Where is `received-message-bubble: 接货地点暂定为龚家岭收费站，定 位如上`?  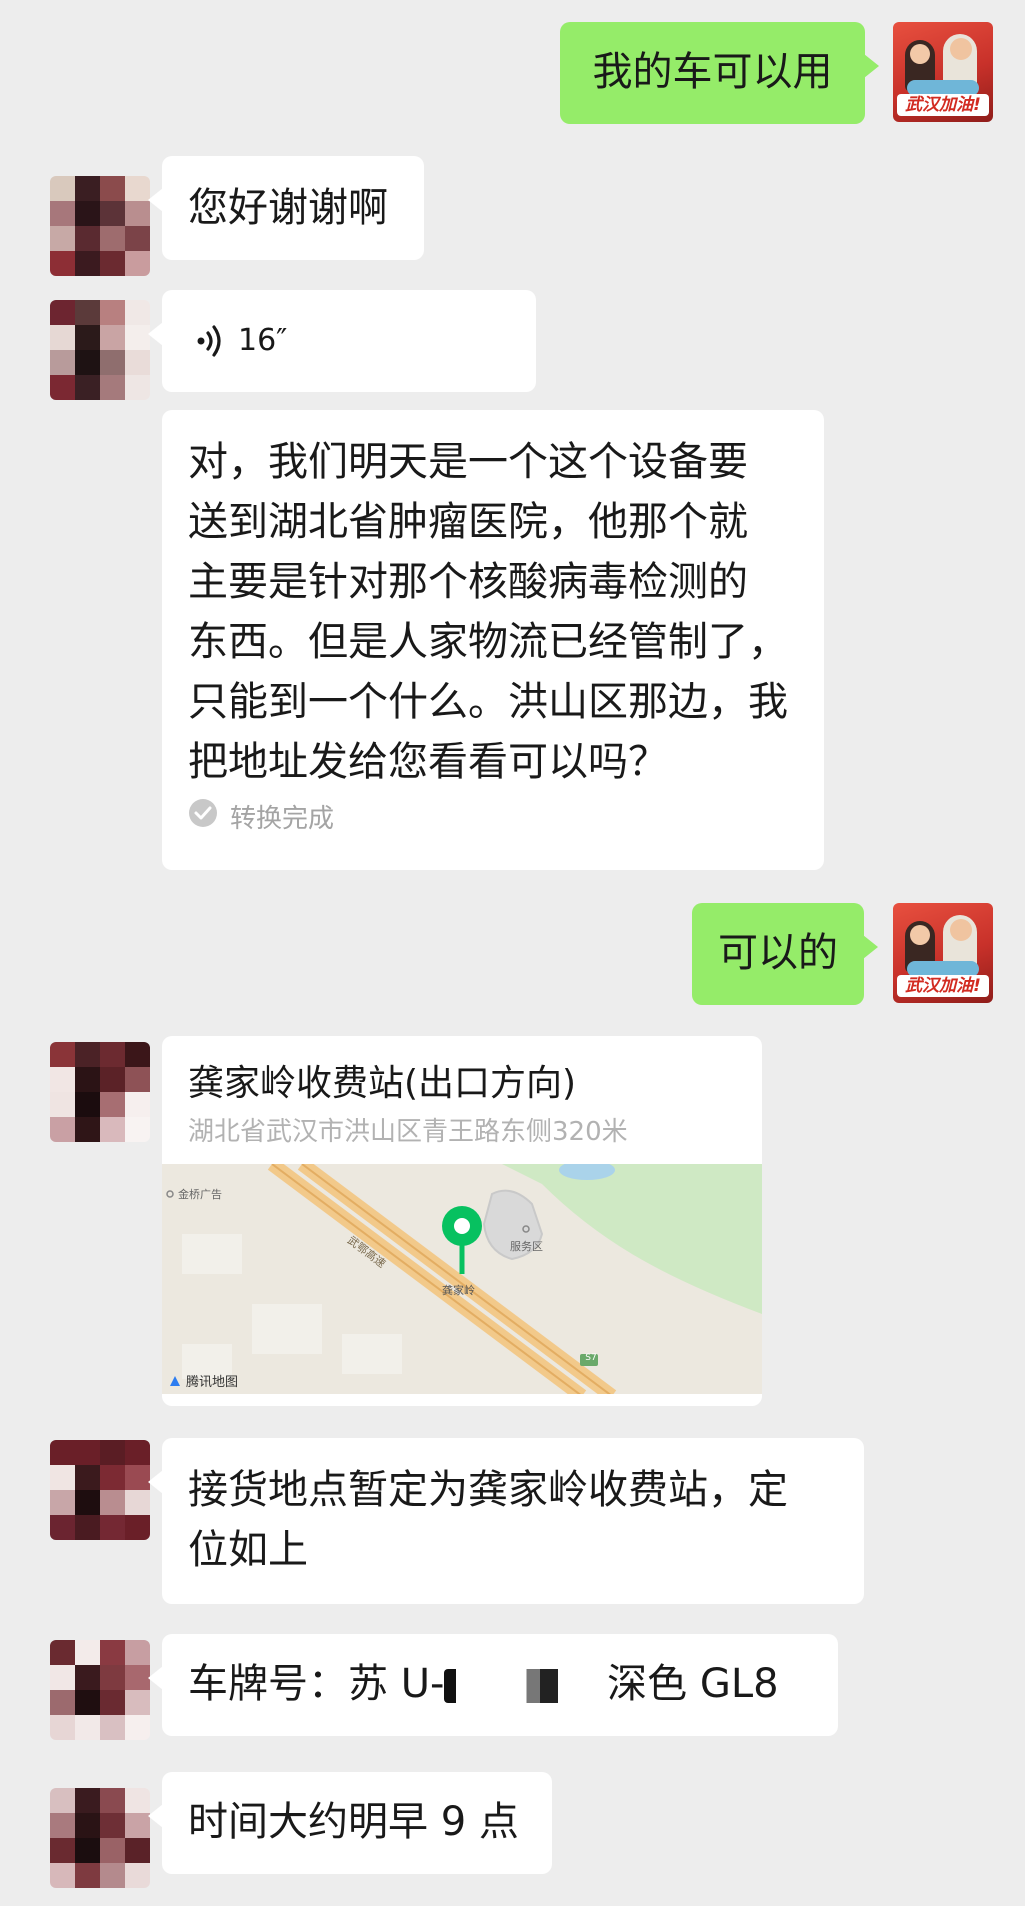
received-message-bubble: 接货地点暂定为龚家岭收费站，定 位如上 is located at coordinates (506, 1521).